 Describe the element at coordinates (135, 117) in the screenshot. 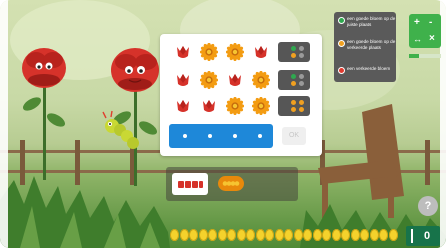

I see `rose-right` at that location.